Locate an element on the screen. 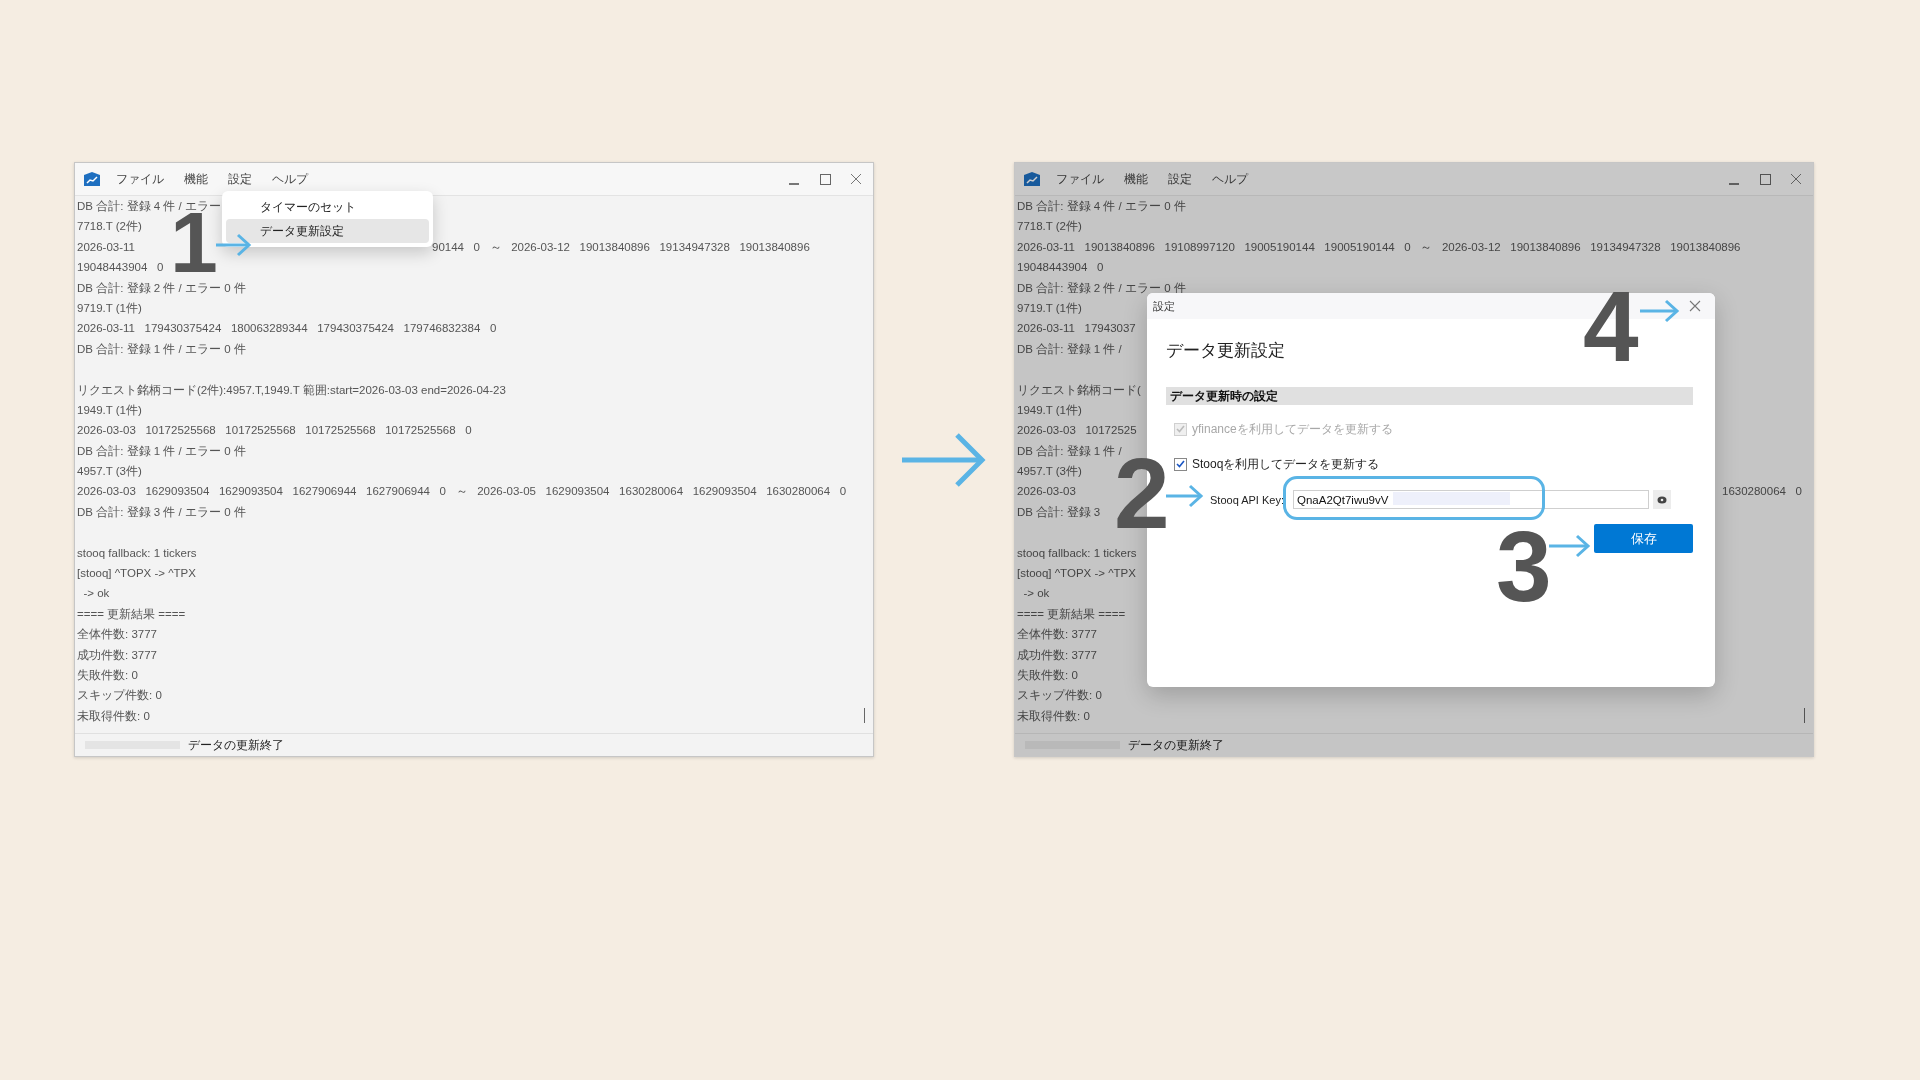 The image size is (1920, 1080). step-number: 1 is located at coordinates (194, 243).